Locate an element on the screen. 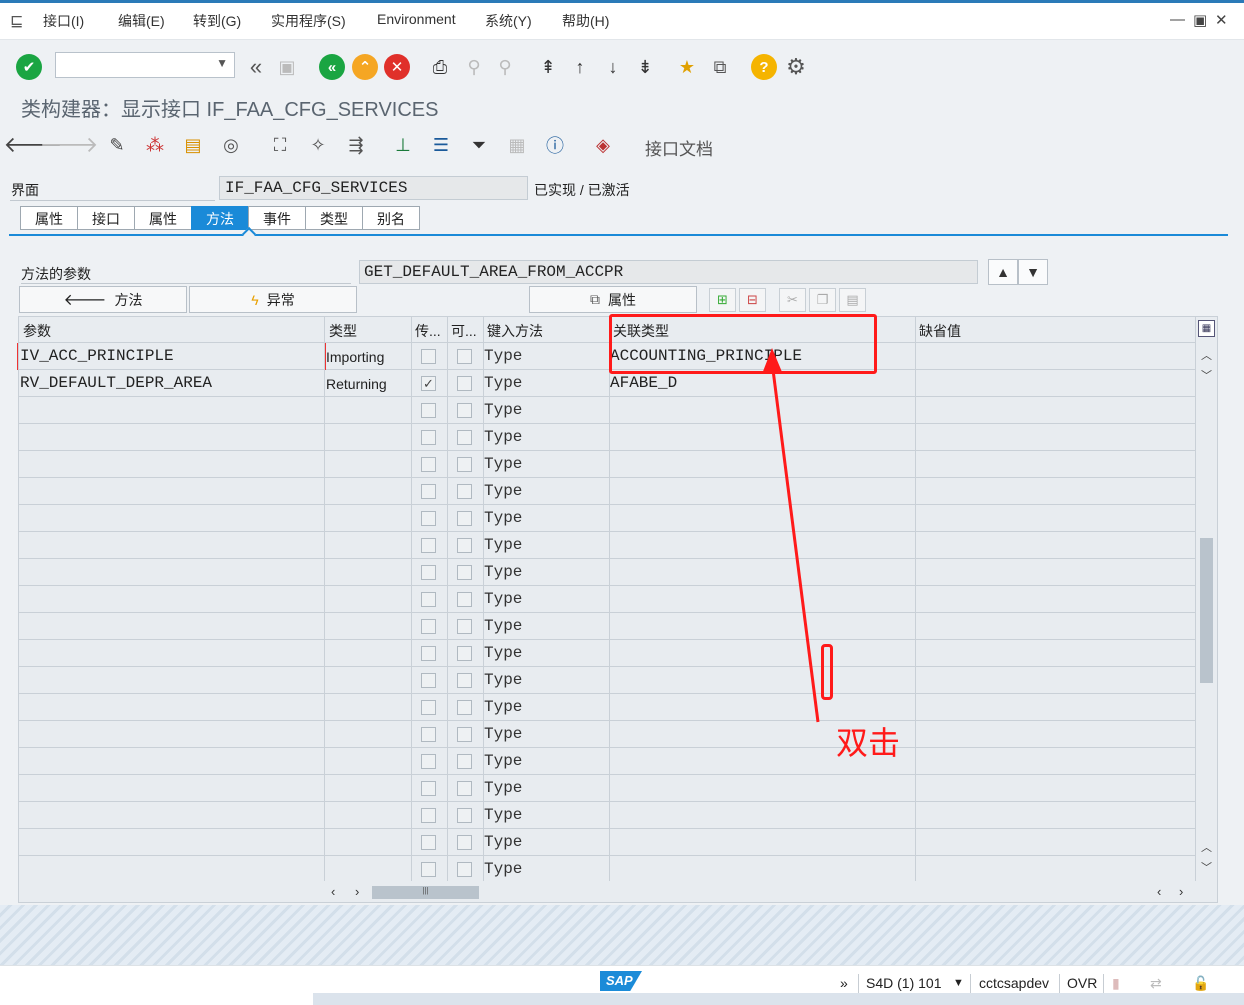 The width and height of the screenshot is (1244, 1005). arrow-right-icon: 🡒 is located at coordinates (69, 145).